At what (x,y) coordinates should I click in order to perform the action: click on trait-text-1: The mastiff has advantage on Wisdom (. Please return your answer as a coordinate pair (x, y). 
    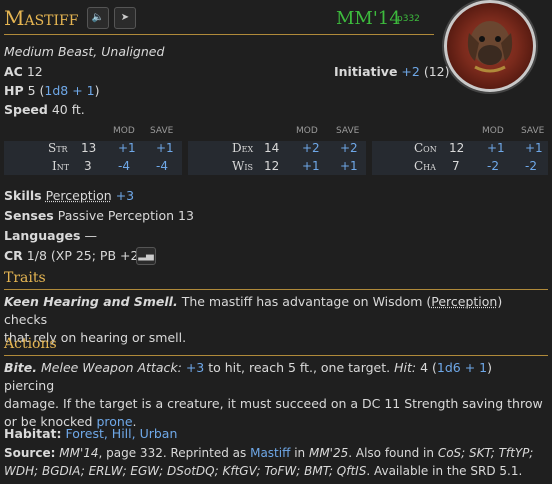
    Looking at the image, I should click on (306, 301).